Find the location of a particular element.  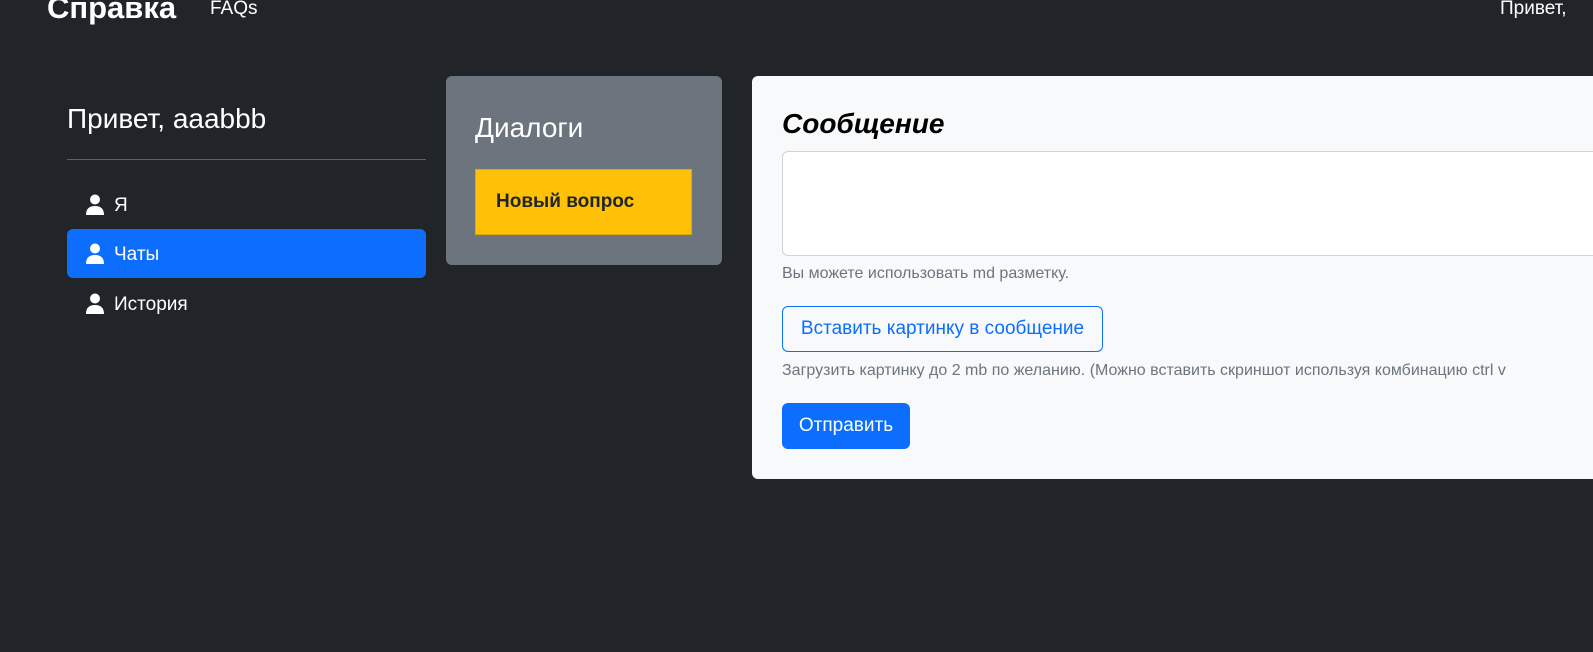

sidebar-item-me: Я is located at coordinates (246, 204).